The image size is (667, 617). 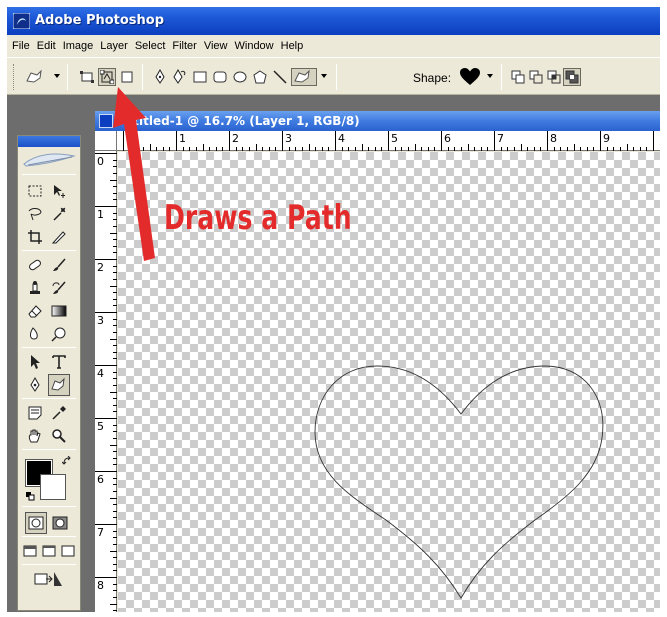 I want to click on ruler-label: 3, so click(x=288, y=138).